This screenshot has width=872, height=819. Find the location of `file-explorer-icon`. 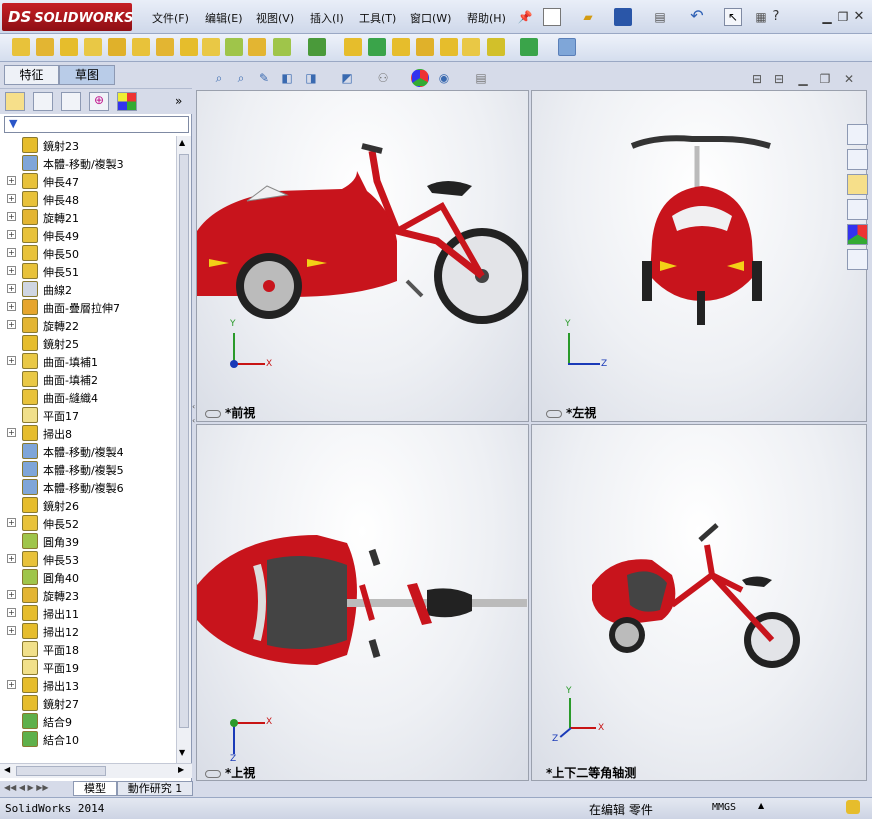

file-explorer-icon is located at coordinates (857, 184).